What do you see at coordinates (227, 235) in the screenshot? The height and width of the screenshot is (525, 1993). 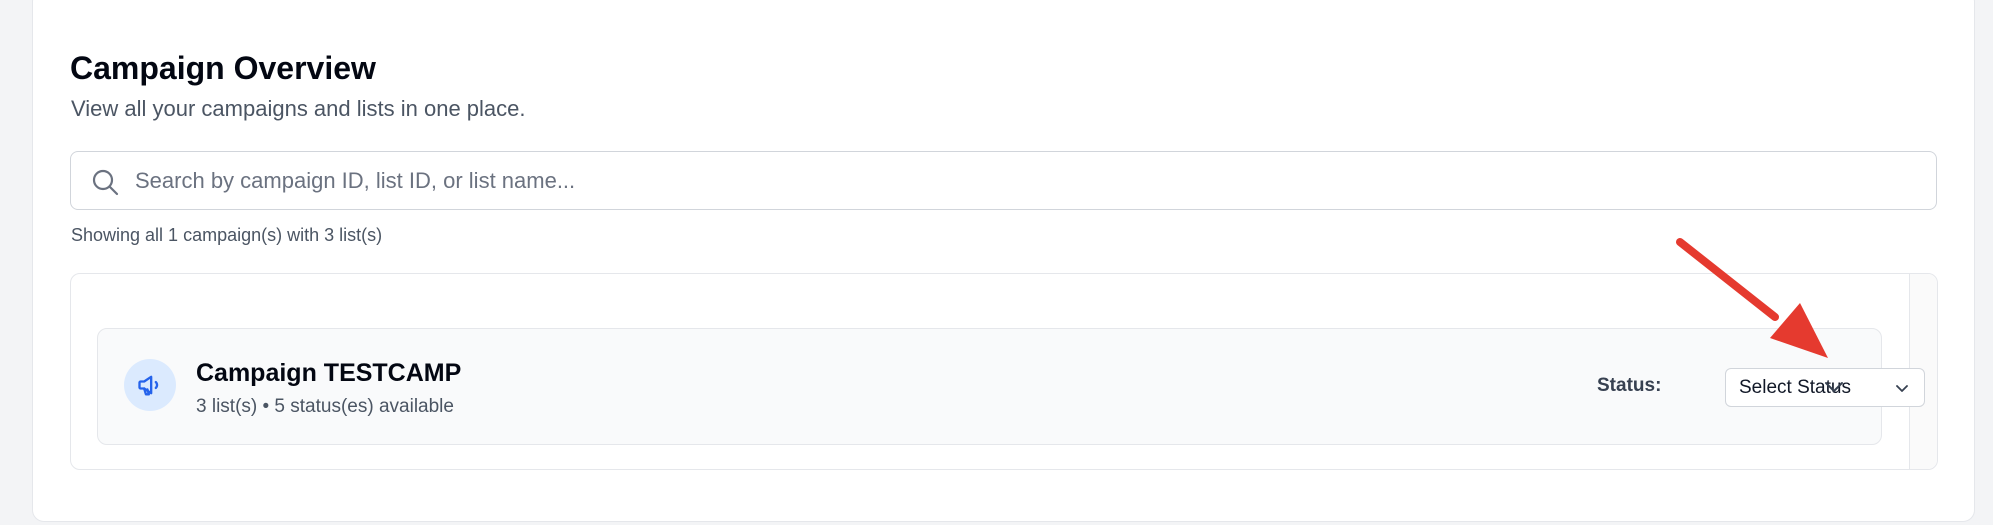 I see `results-summary: Showing all 1 campaign(s) with 3 list(s)` at bounding box center [227, 235].